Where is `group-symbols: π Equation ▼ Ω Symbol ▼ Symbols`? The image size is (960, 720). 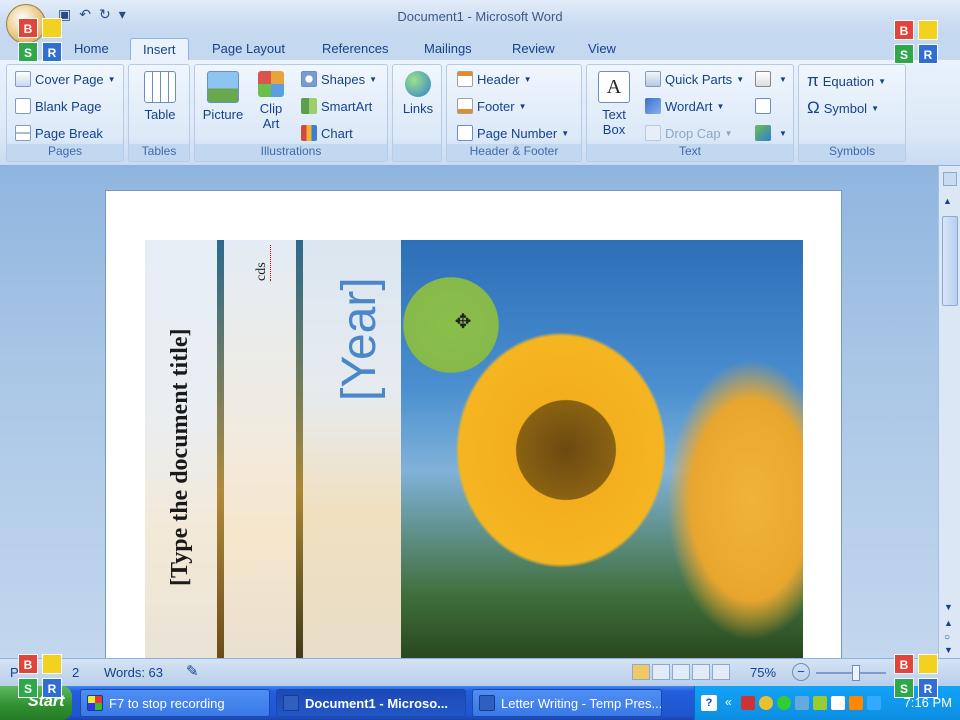
group-symbols: π Equation ▼ Ω Symbol ▼ Symbols is located at coordinates (852, 113).